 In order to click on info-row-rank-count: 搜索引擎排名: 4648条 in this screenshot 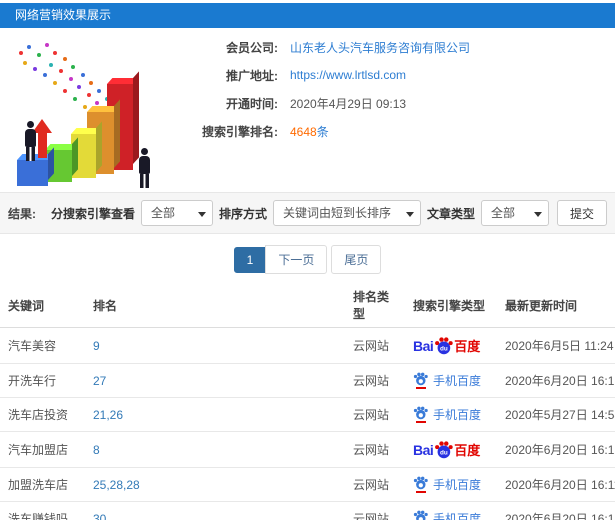, I will do `click(324, 131)`.